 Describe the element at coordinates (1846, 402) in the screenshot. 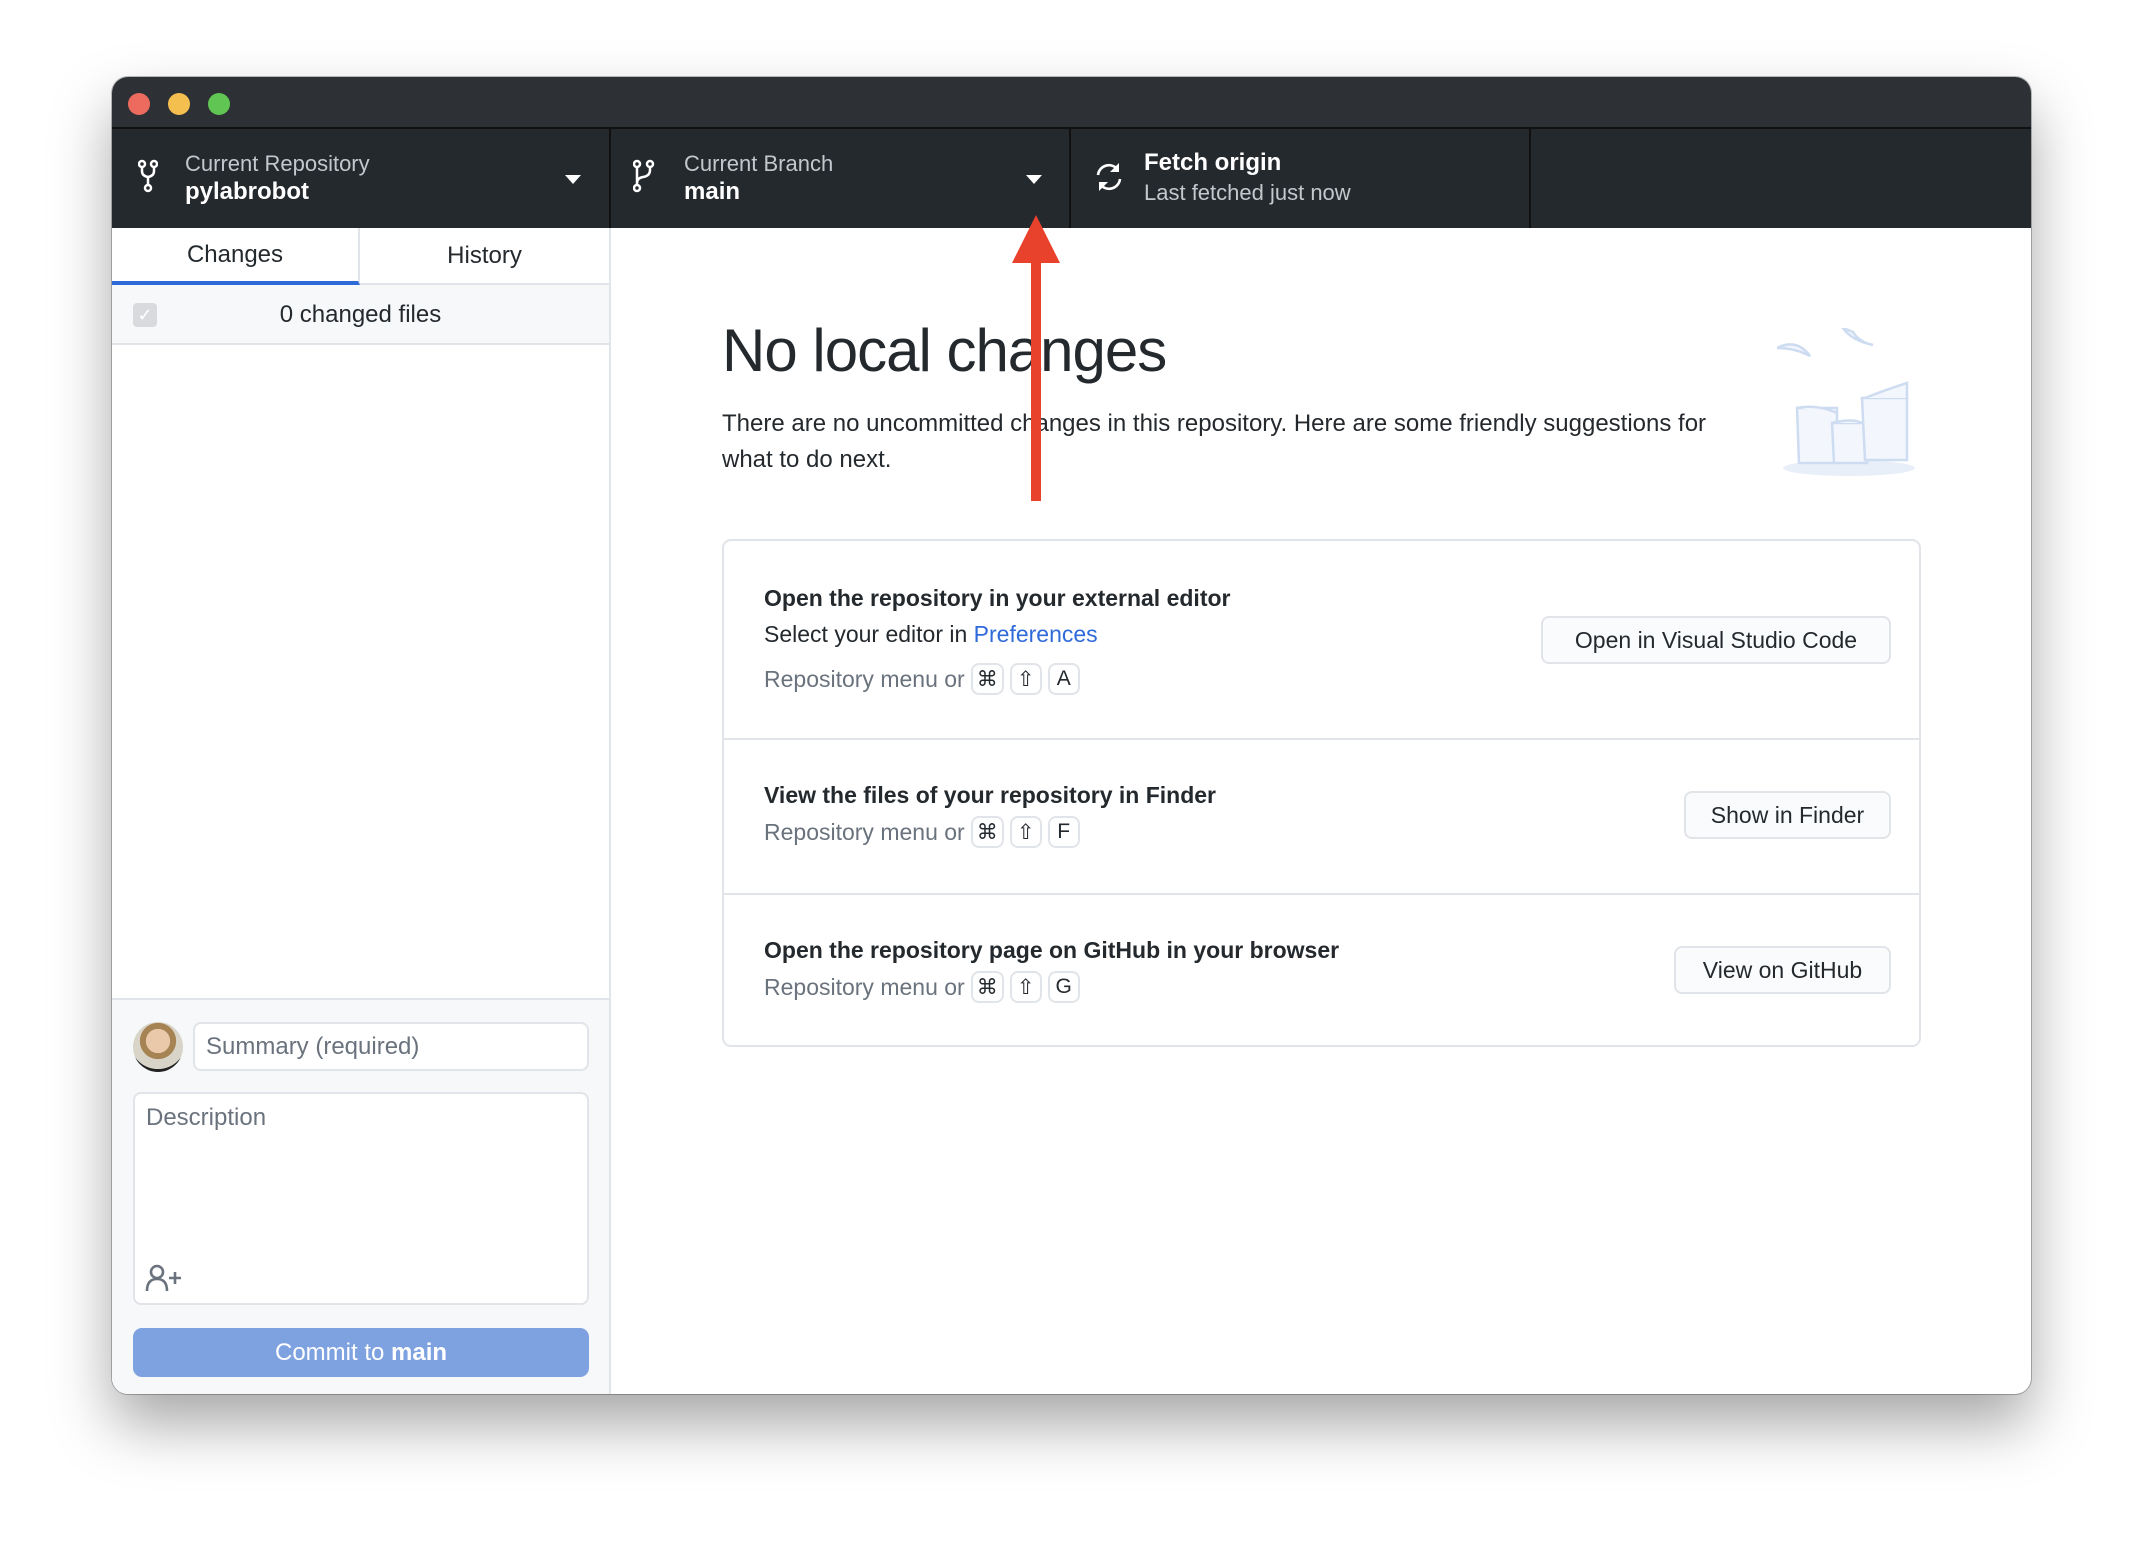

I see `empty-state-illustration` at that location.